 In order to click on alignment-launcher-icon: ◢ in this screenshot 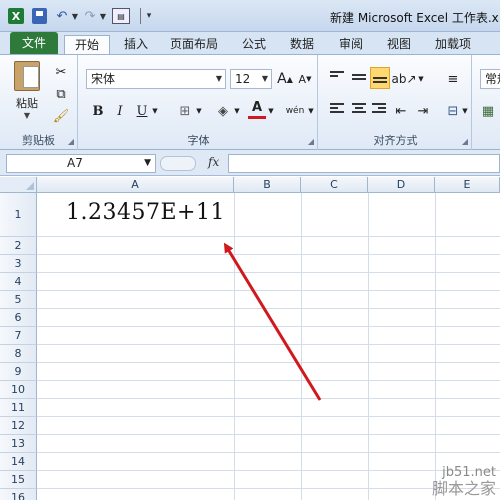, I will do `click(465, 141)`.